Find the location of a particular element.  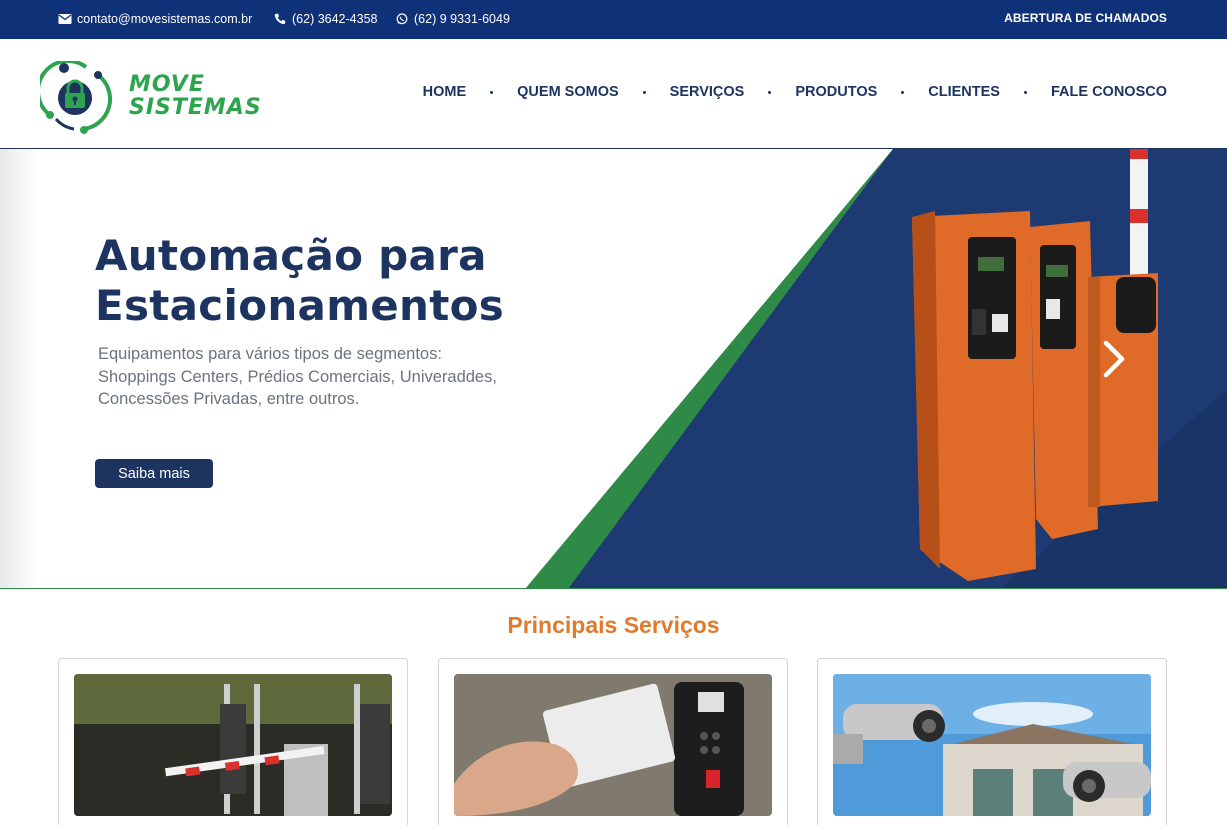

contact-email: contato@movesistemas.com.br is located at coordinates (155, 19).